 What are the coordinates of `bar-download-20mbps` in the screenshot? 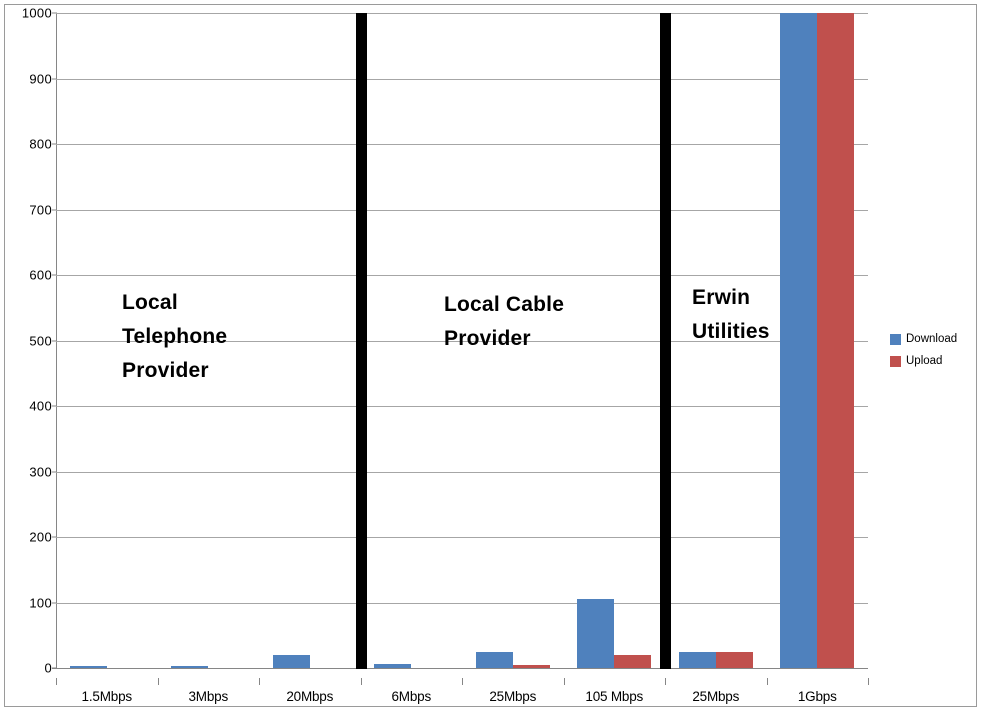 It's located at (291, 661).